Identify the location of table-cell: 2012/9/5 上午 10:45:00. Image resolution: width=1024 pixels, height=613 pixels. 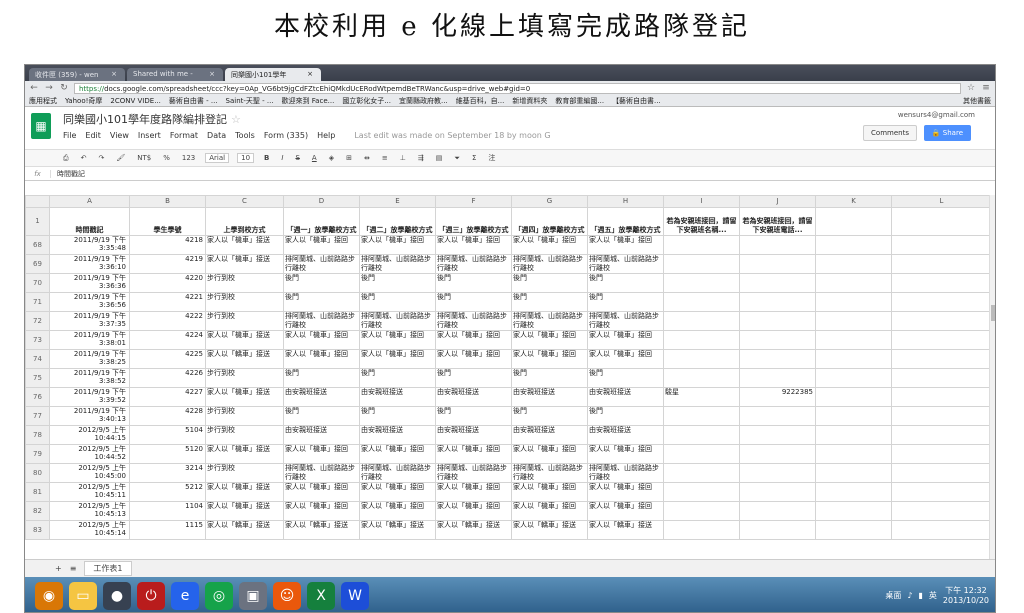
(89, 473).